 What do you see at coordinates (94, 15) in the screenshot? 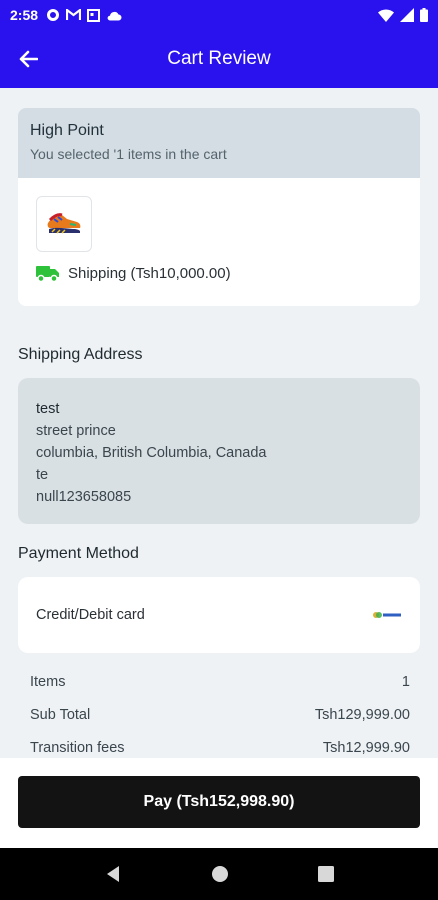
I see `news-icon` at bounding box center [94, 15].